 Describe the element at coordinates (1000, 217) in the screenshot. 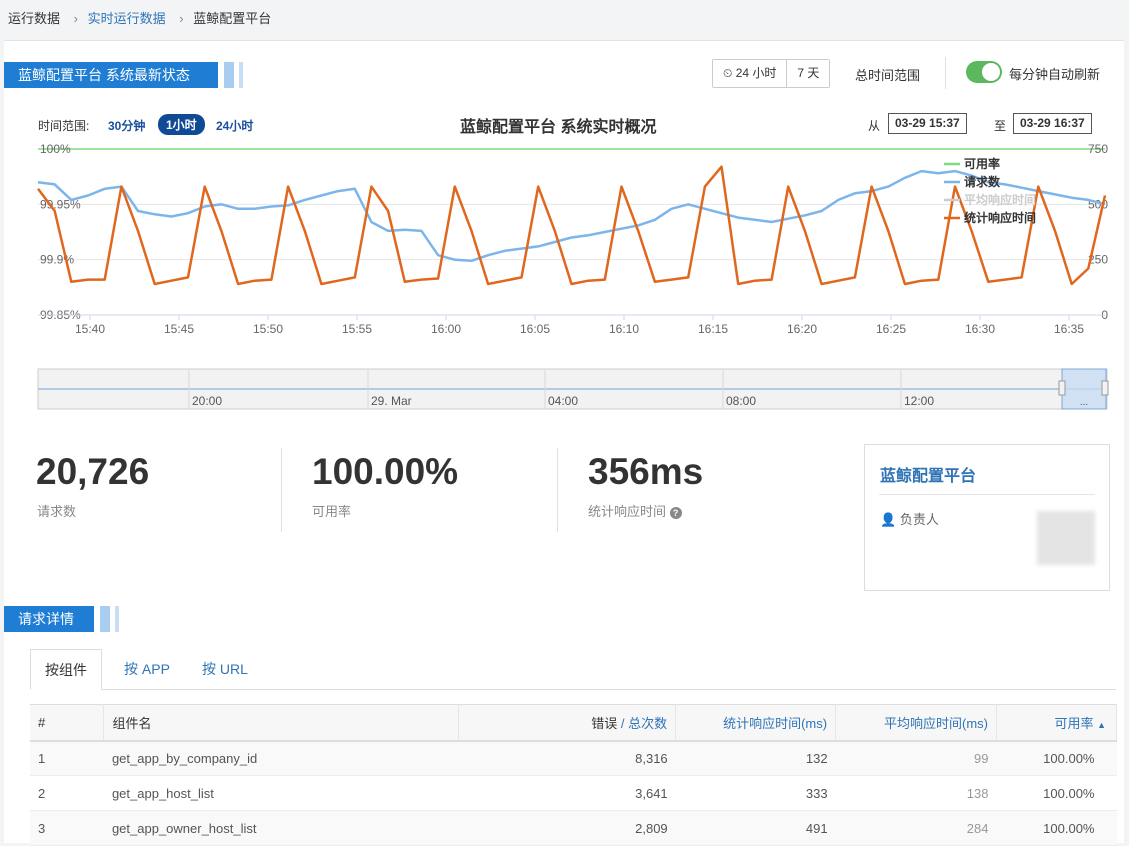

I see `legend-item: 统计响应时间` at that location.